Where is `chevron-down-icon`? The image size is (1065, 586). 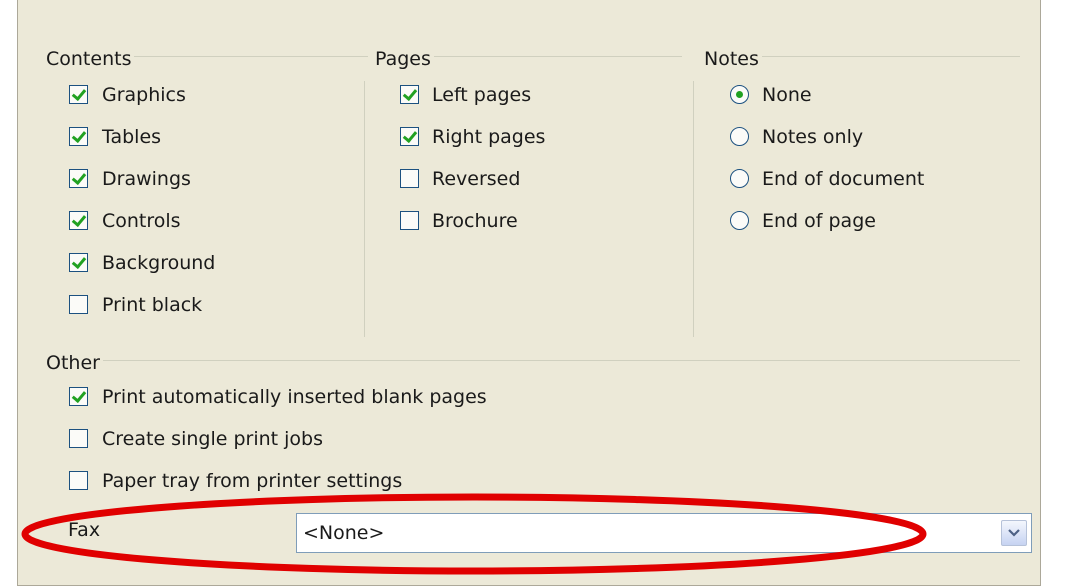
chevron-down-icon is located at coordinates (1014, 533).